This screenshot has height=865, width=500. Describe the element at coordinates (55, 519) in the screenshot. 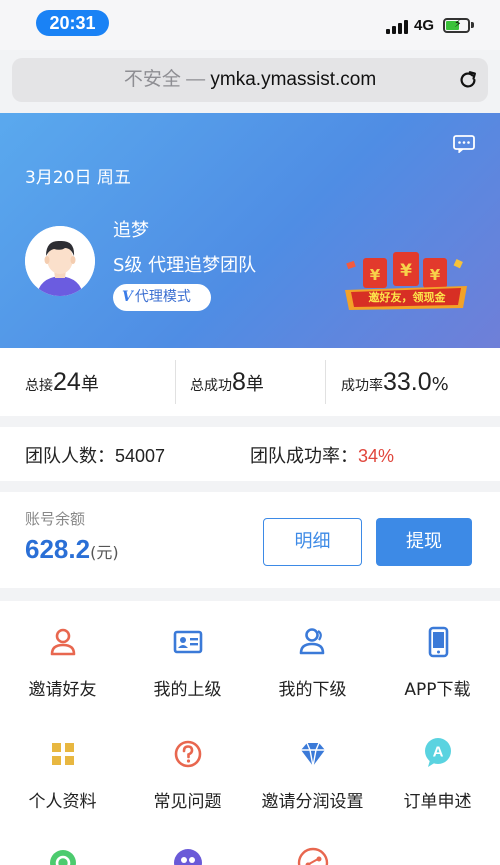

I see `balance-label: 账号余额` at that location.